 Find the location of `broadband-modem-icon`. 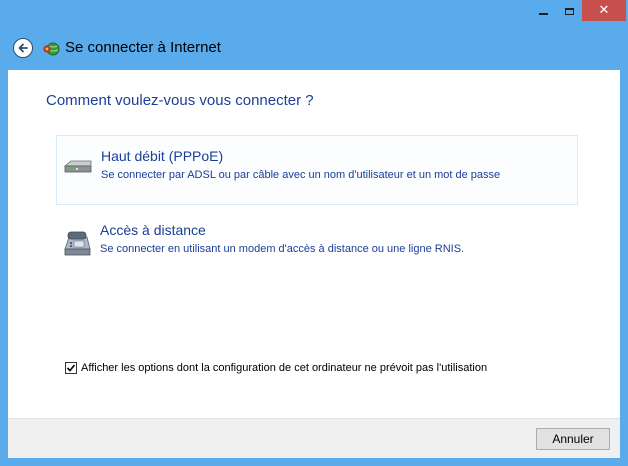

broadband-modem-icon is located at coordinates (77, 166).